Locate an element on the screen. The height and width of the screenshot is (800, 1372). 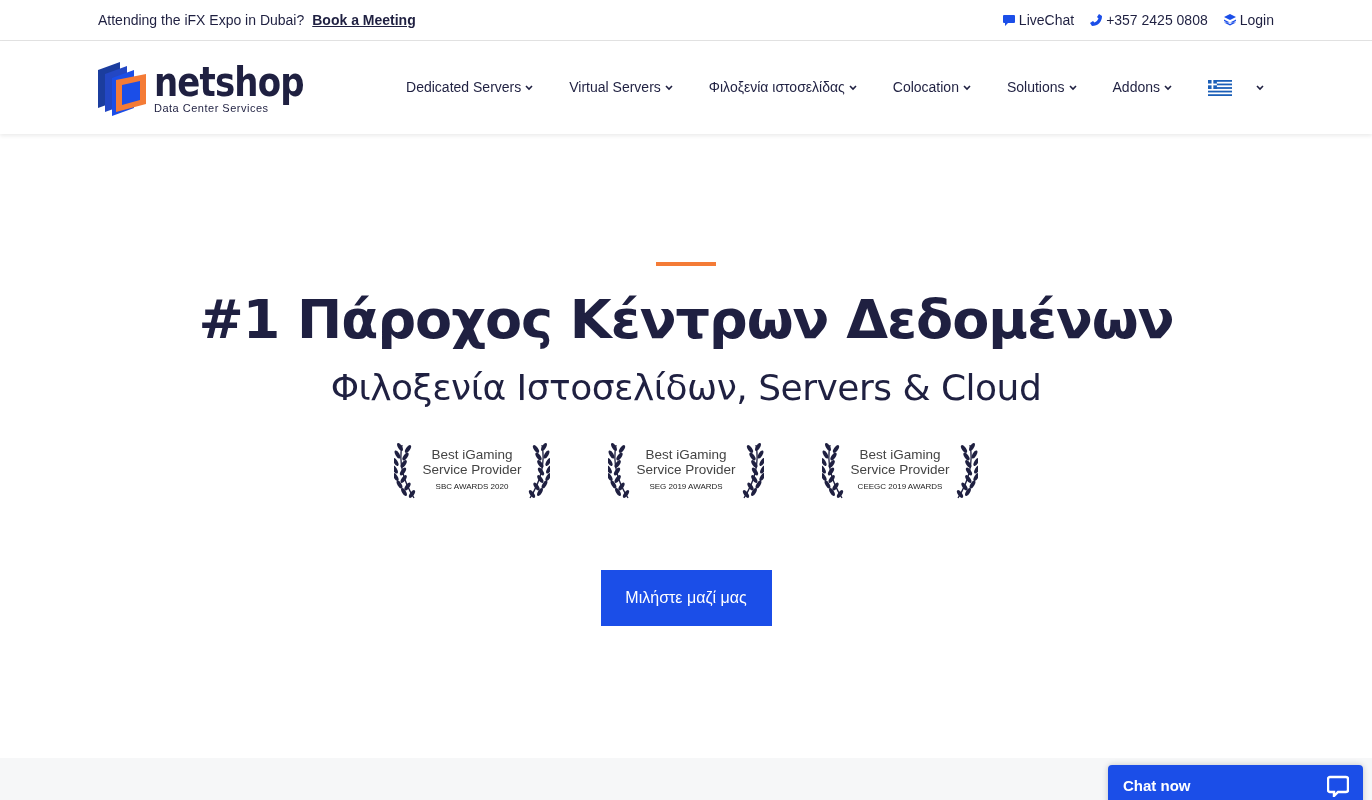
nav-menu-item: Φιλοξενία ιστοσελίδας is located at coordinates (782, 87).